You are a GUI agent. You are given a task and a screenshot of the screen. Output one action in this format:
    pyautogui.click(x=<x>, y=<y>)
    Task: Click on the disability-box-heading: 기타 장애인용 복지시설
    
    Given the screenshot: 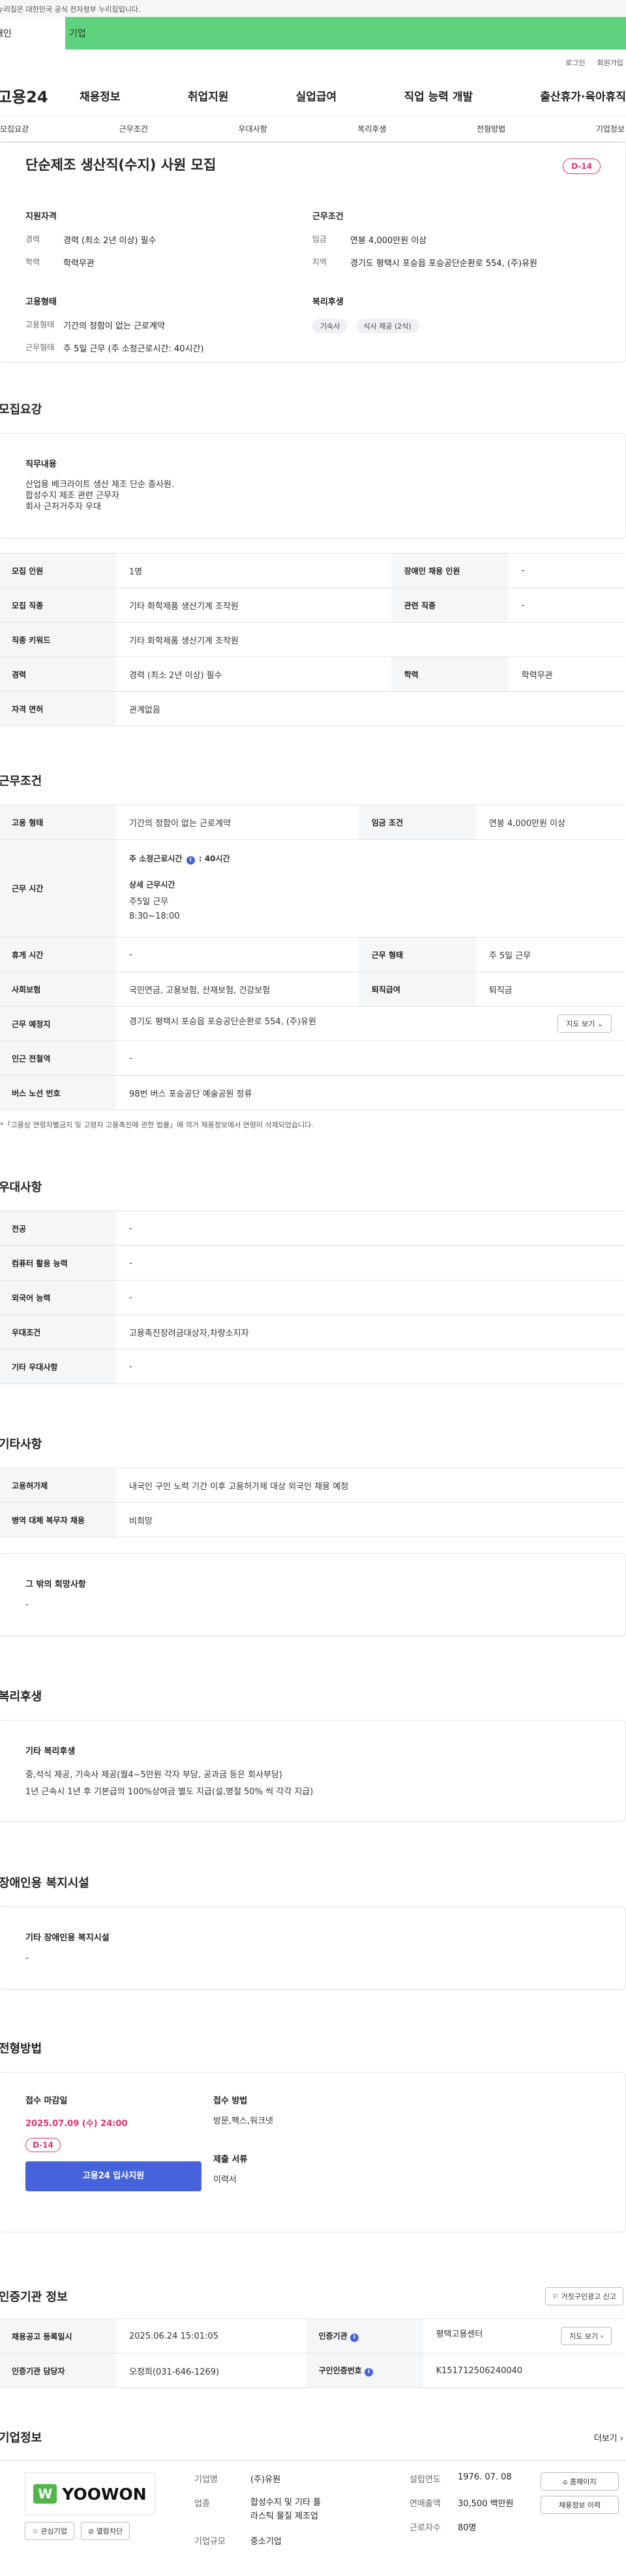 What is the action you would take?
    pyautogui.click(x=67, y=1938)
    